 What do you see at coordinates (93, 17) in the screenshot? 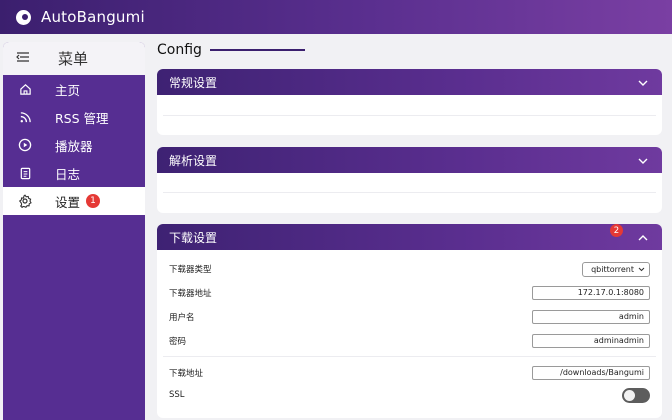
I see `app-title: AutoBangumi` at bounding box center [93, 17].